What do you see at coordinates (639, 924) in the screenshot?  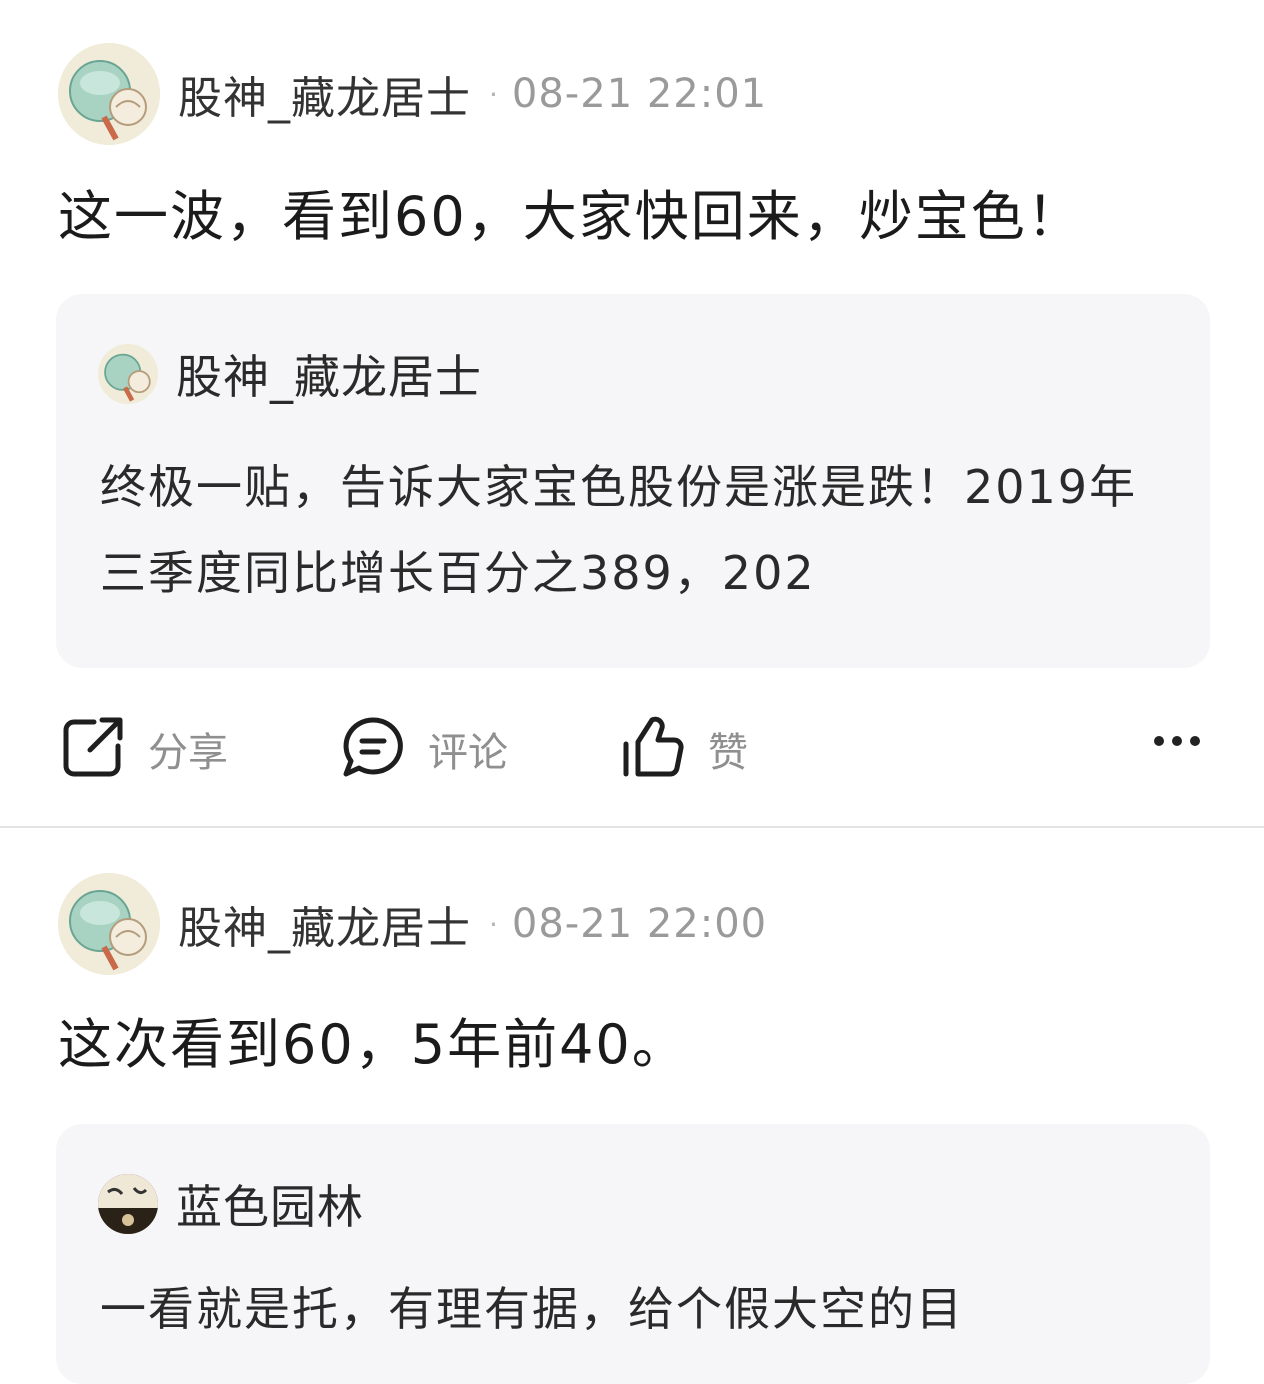 I see `post-time: 08-21 22:00` at bounding box center [639, 924].